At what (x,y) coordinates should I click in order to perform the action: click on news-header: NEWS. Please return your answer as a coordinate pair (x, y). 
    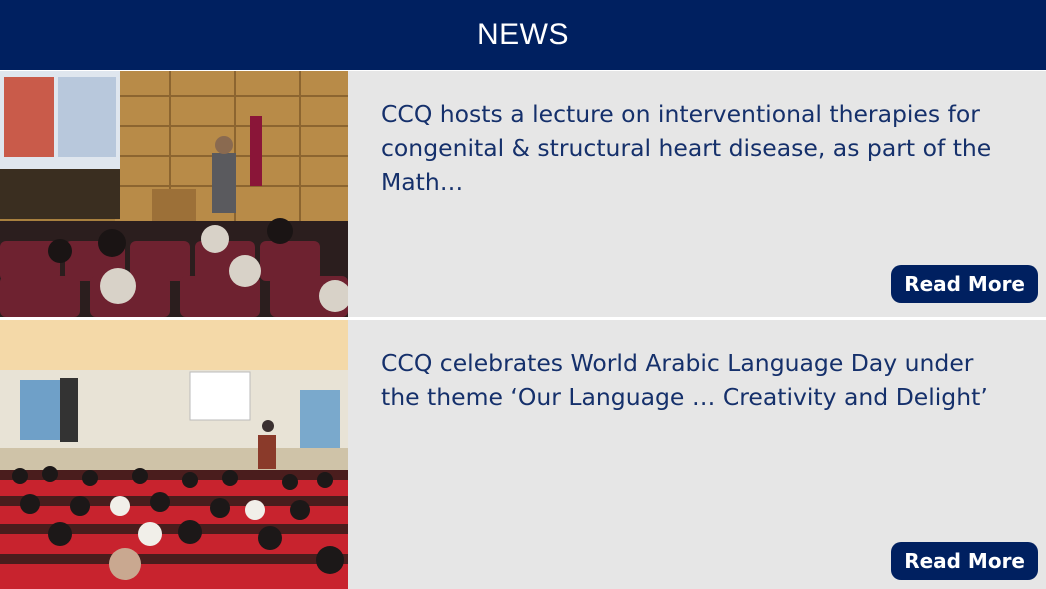
    Looking at the image, I should click on (523, 35).